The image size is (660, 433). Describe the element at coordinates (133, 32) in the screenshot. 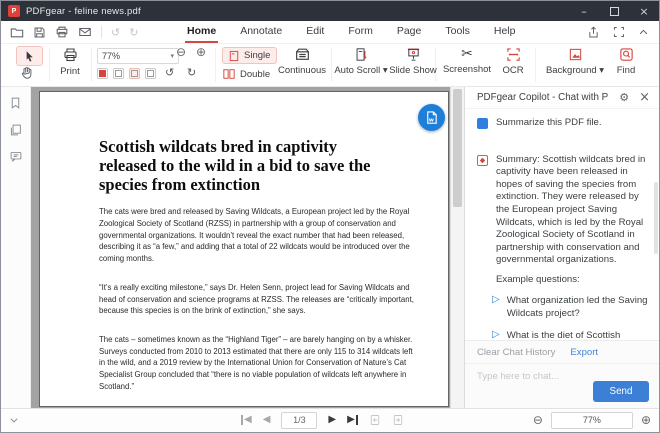

I see `redo-icon: ↻` at that location.